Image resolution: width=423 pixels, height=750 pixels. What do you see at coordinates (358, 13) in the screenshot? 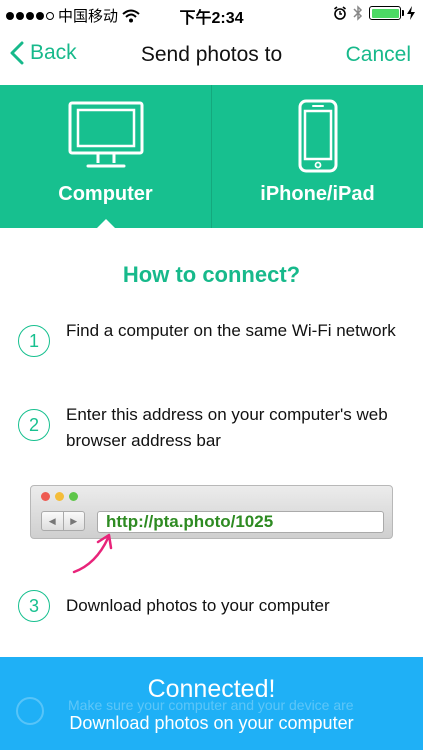
I see `bluetooth-icon` at bounding box center [358, 13].